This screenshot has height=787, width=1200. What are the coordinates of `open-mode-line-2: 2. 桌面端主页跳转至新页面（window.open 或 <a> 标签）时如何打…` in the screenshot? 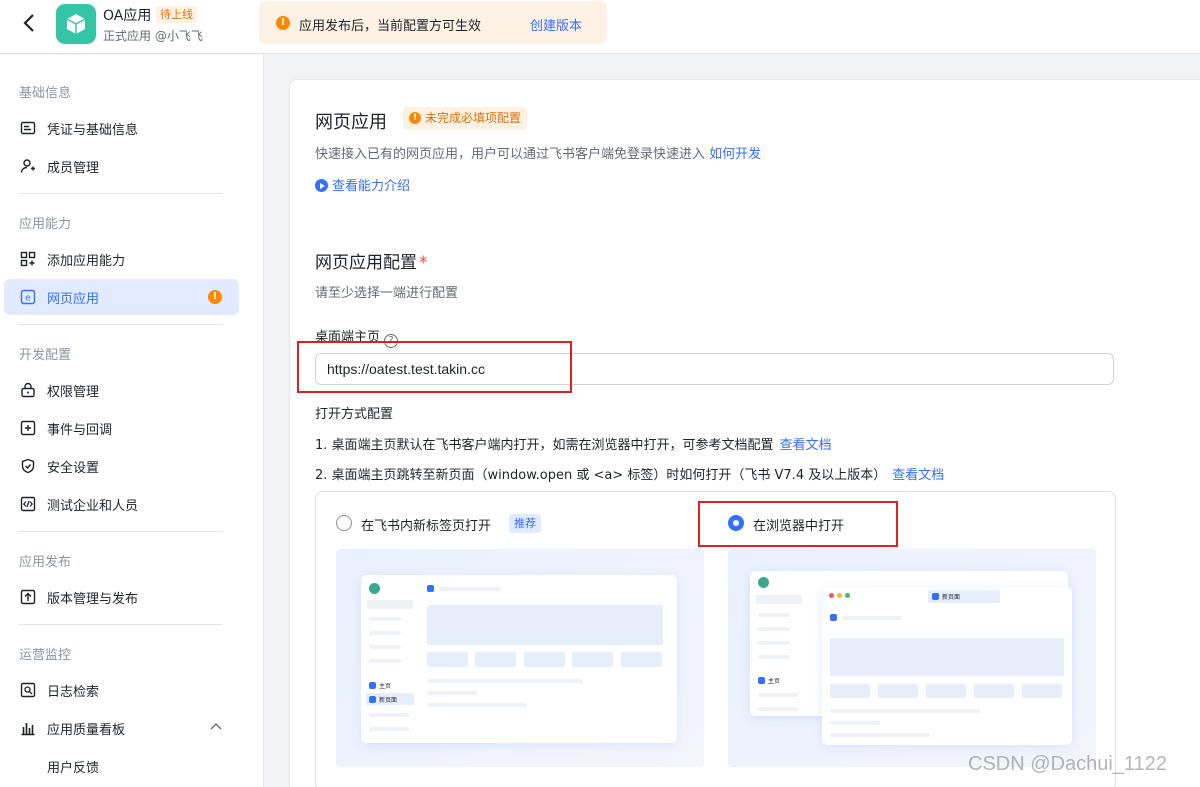 It's located at (629, 473).